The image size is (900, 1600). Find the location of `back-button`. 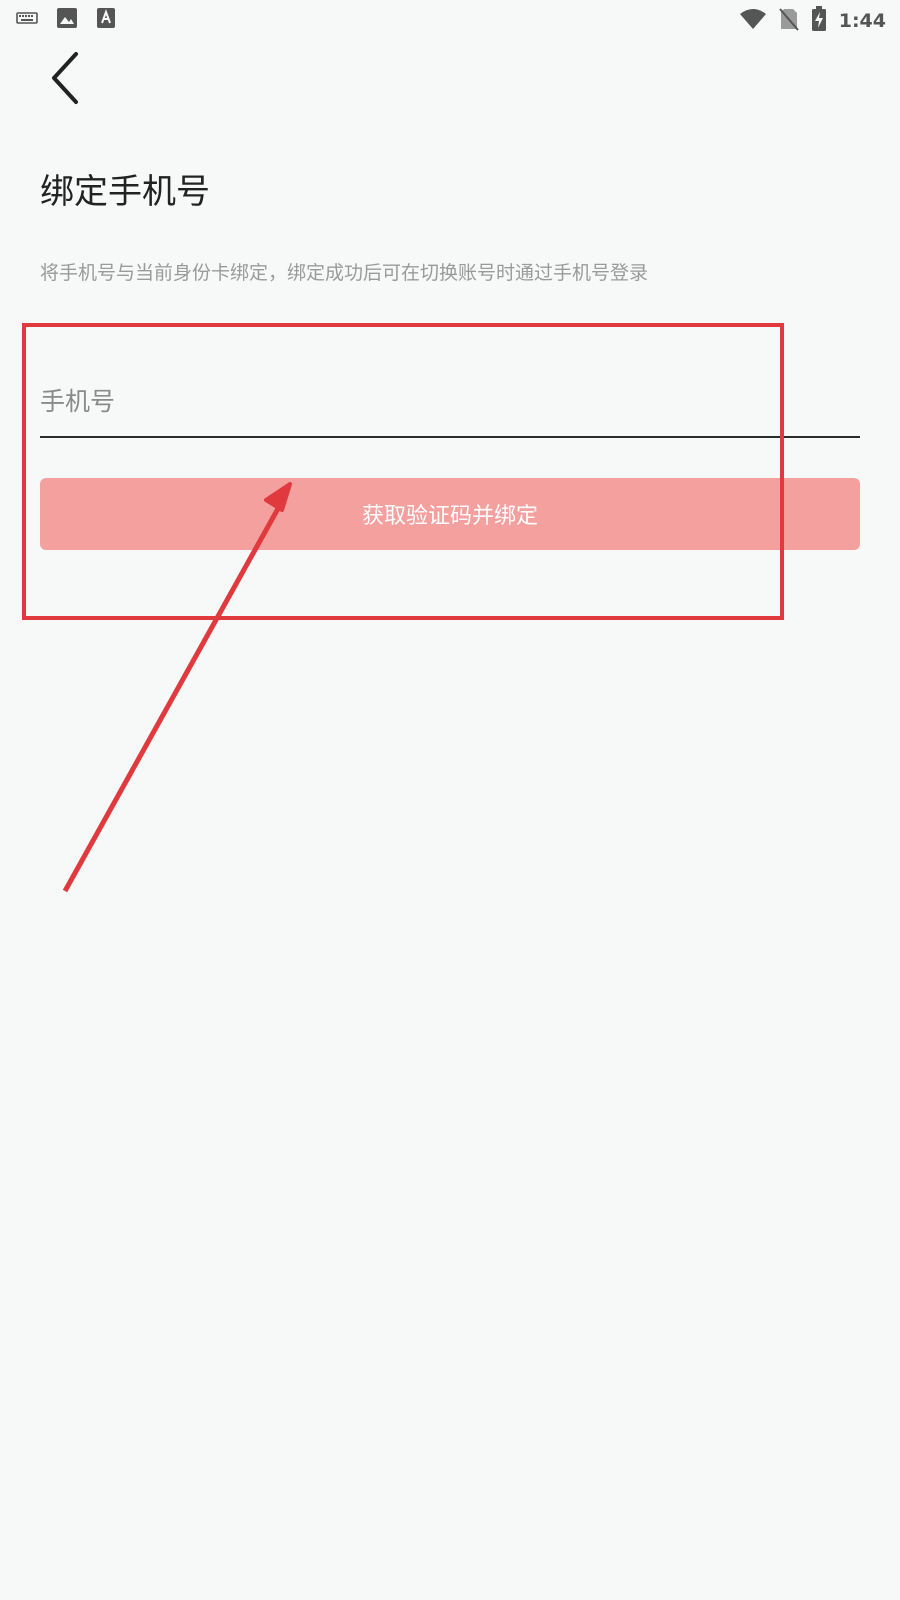

back-button is located at coordinates (66, 78).